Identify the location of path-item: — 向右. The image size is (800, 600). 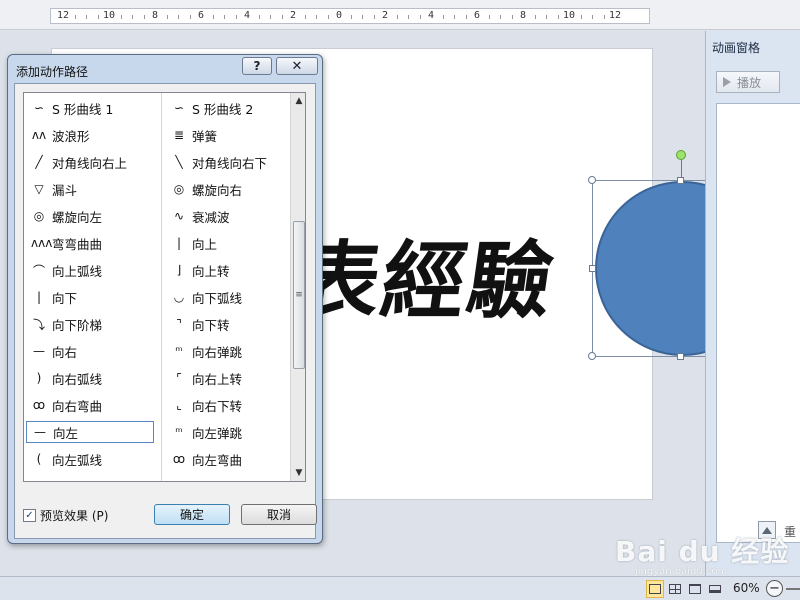
(90, 351).